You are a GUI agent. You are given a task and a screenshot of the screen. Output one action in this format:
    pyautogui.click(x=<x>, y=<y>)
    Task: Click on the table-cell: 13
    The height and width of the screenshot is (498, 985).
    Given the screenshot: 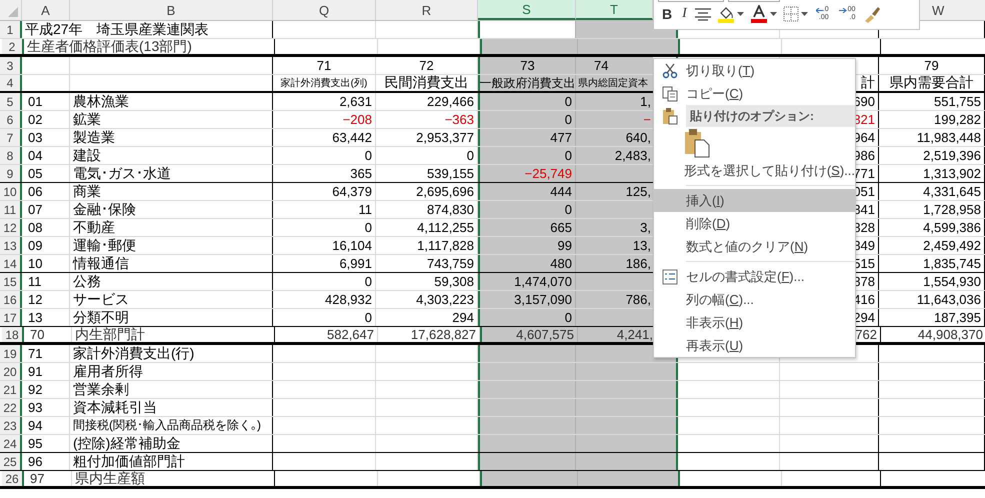 What is the action you would take?
    pyautogui.click(x=35, y=317)
    